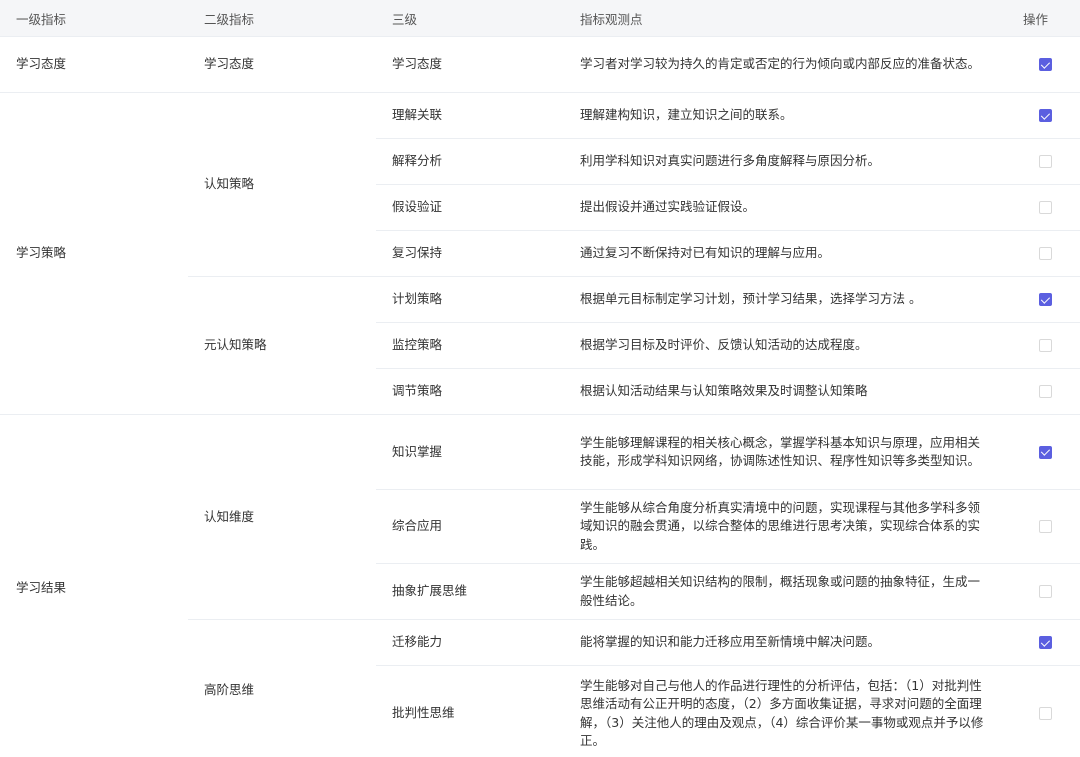 The height and width of the screenshot is (757, 1080). What do you see at coordinates (470, 526) in the screenshot?
I see `level3-cell: 综合应用` at bounding box center [470, 526].